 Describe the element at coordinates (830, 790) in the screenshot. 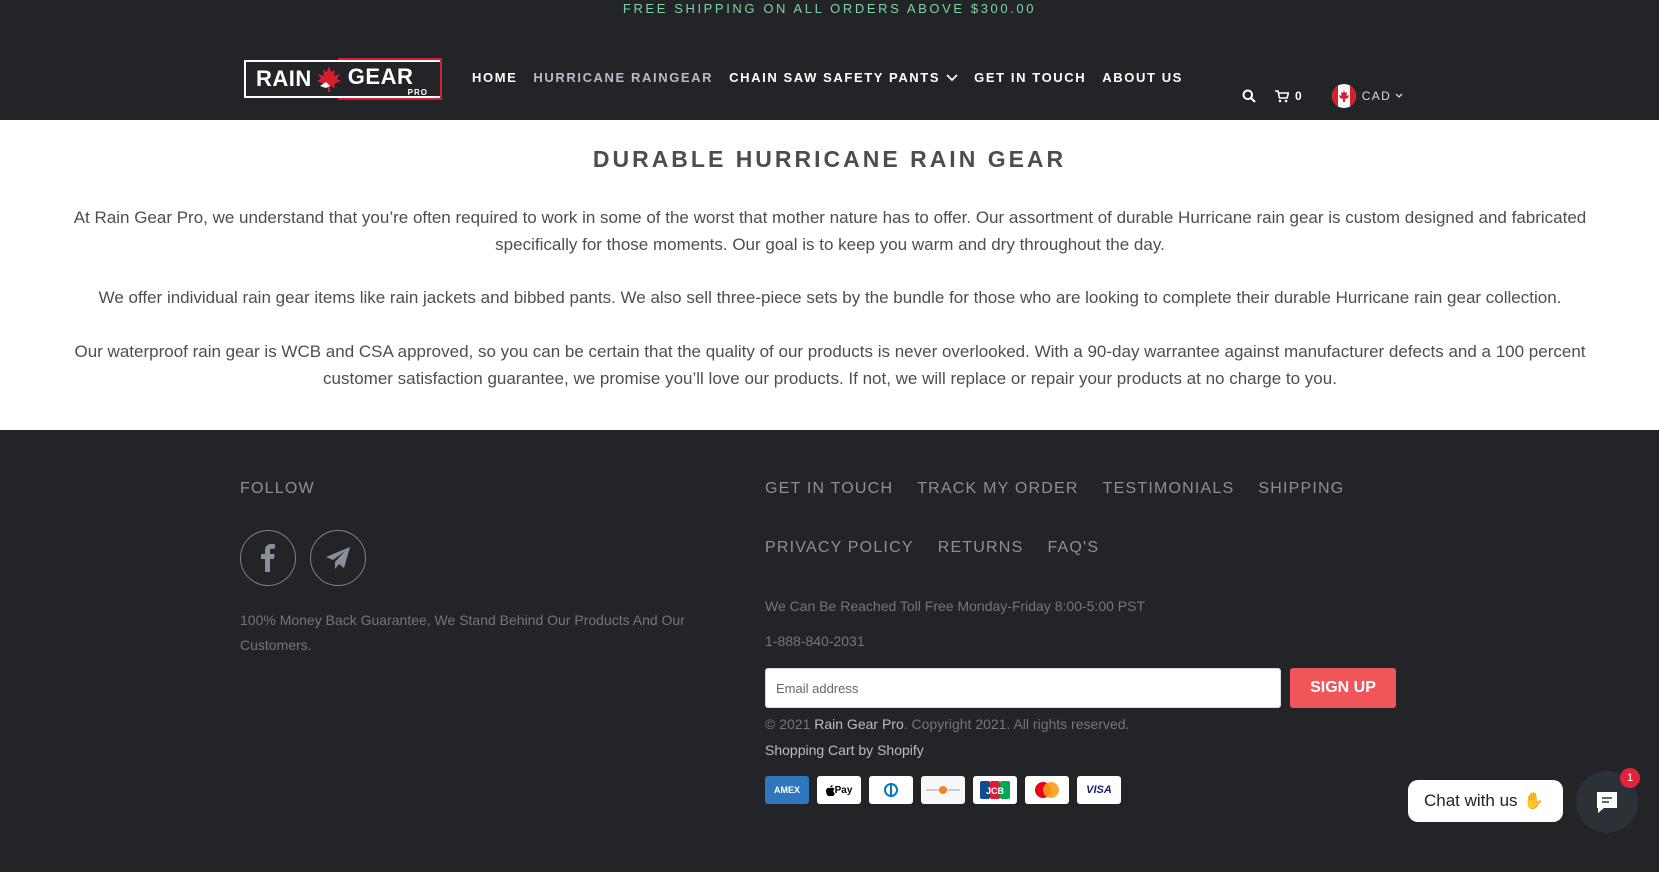

I see `apple-icon` at that location.